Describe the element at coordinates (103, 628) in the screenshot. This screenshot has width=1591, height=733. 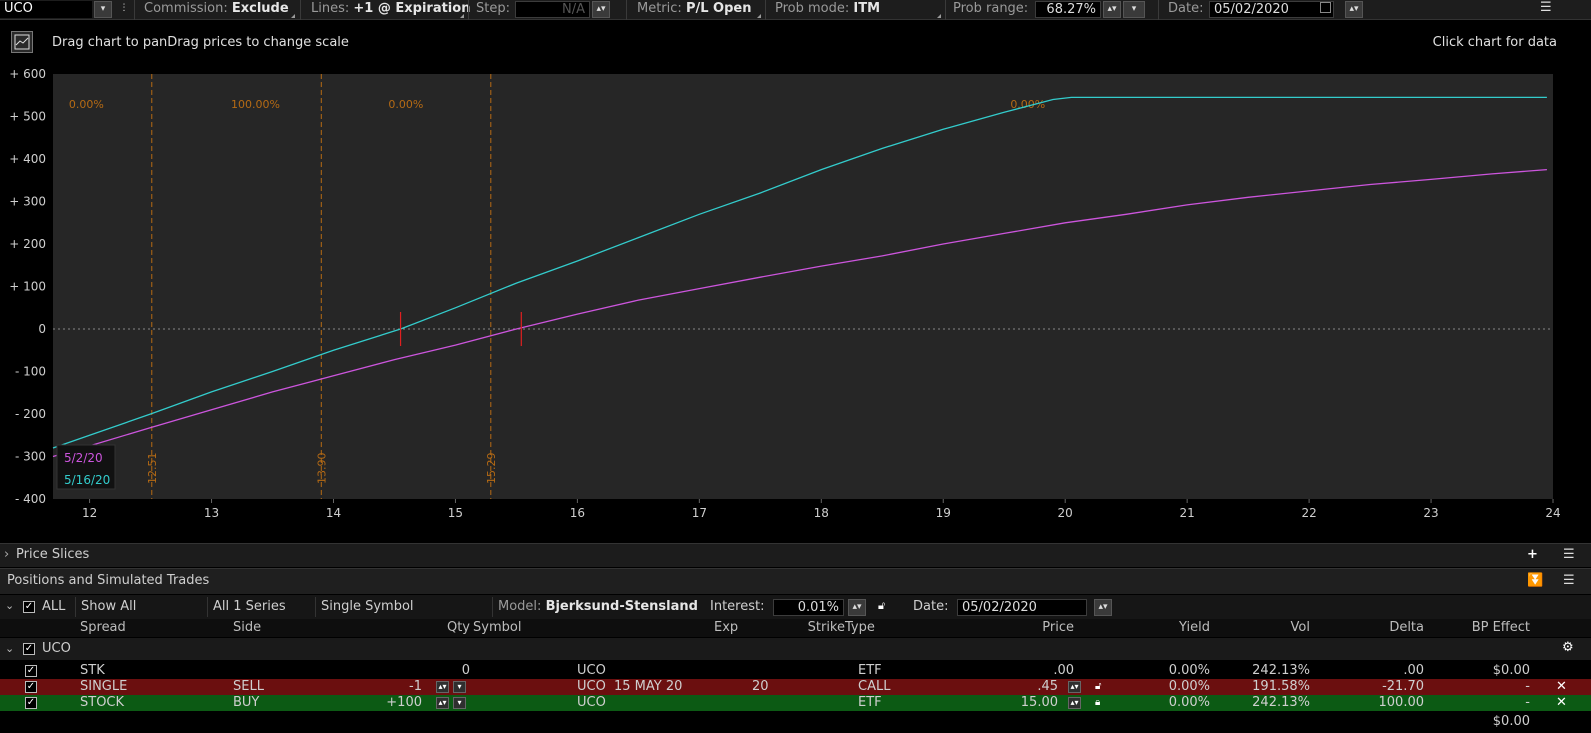
I see `col-spread: Spread` at that location.